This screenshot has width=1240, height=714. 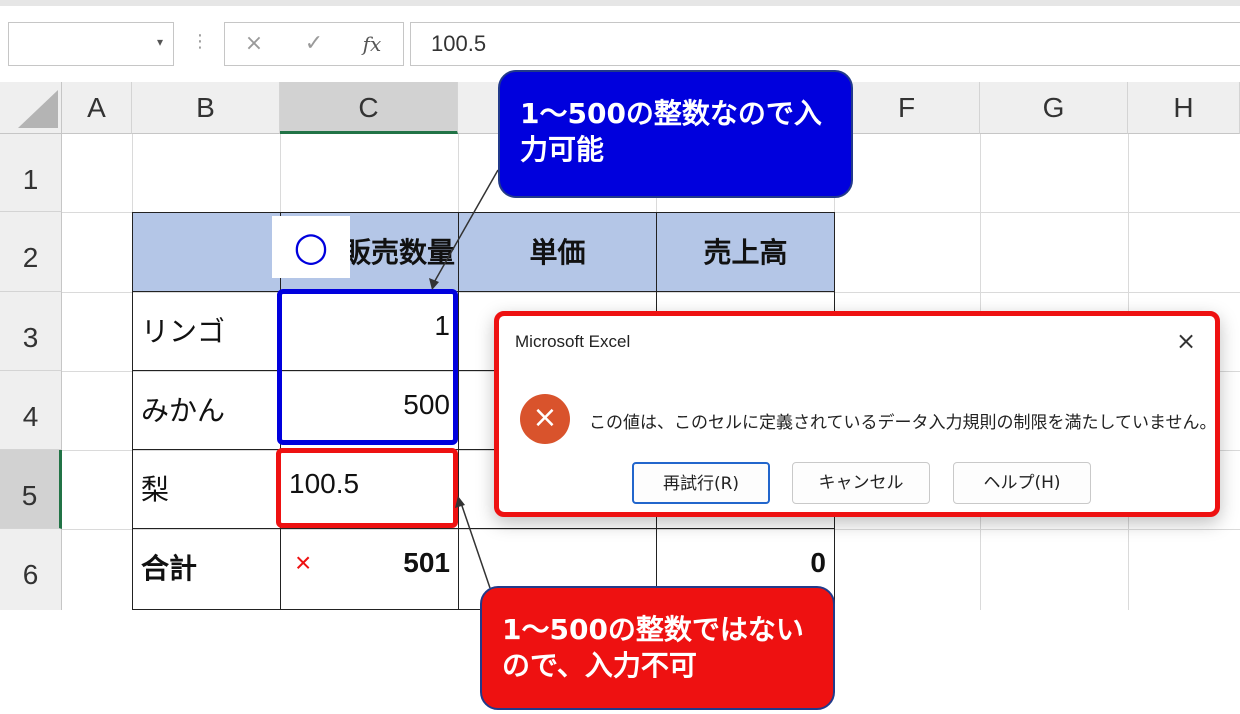 What do you see at coordinates (861, 483) in the screenshot?
I see `cancel-button: キャンセル` at bounding box center [861, 483].